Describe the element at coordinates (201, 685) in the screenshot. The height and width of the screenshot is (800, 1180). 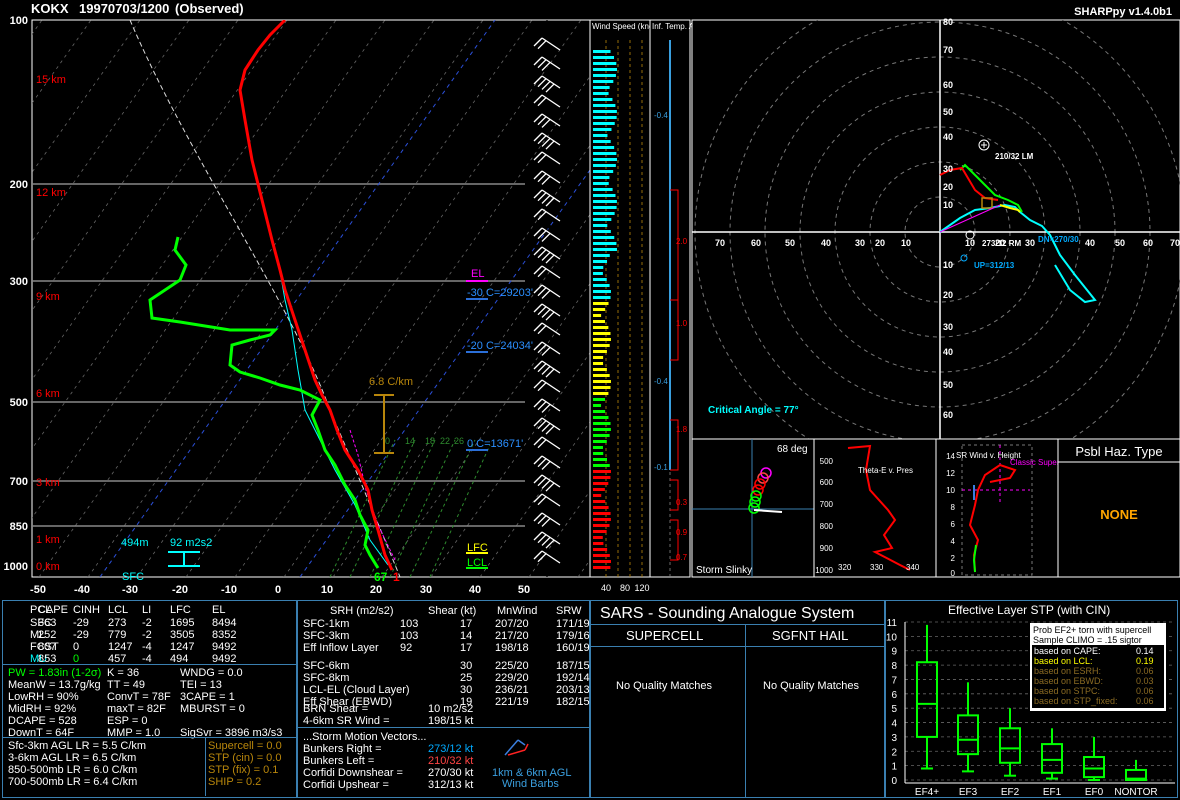
I see `index-value: TEI = 13` at that location.